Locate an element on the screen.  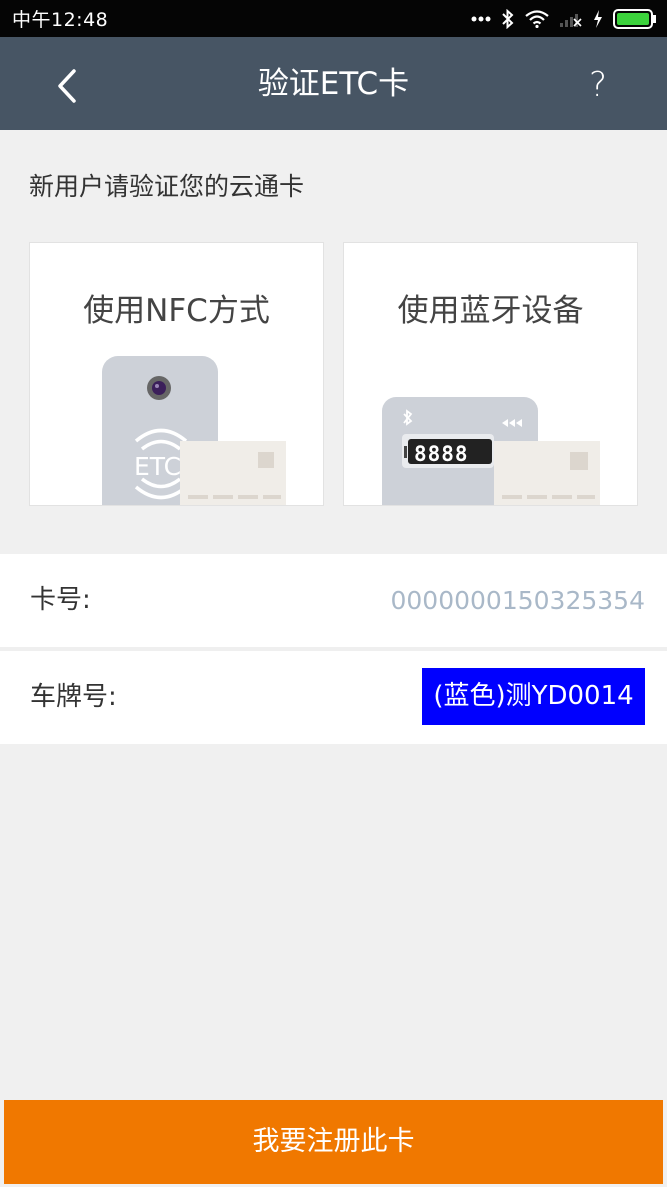
status-icons is located at coordinates (564, 18).